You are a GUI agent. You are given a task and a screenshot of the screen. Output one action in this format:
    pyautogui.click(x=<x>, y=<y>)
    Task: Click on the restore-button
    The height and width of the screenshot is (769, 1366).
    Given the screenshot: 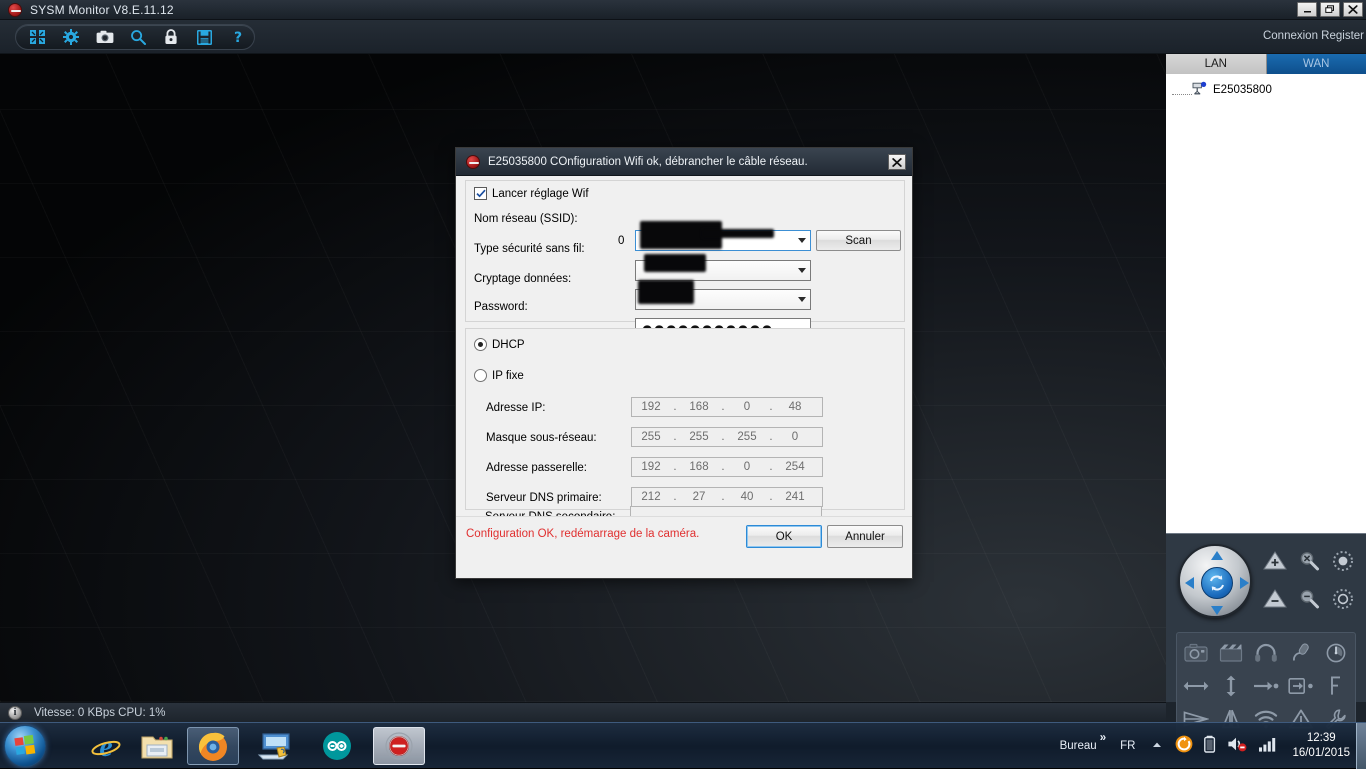 What is the action you would take?
    pyautogui.click(x=1330, y=9)
    